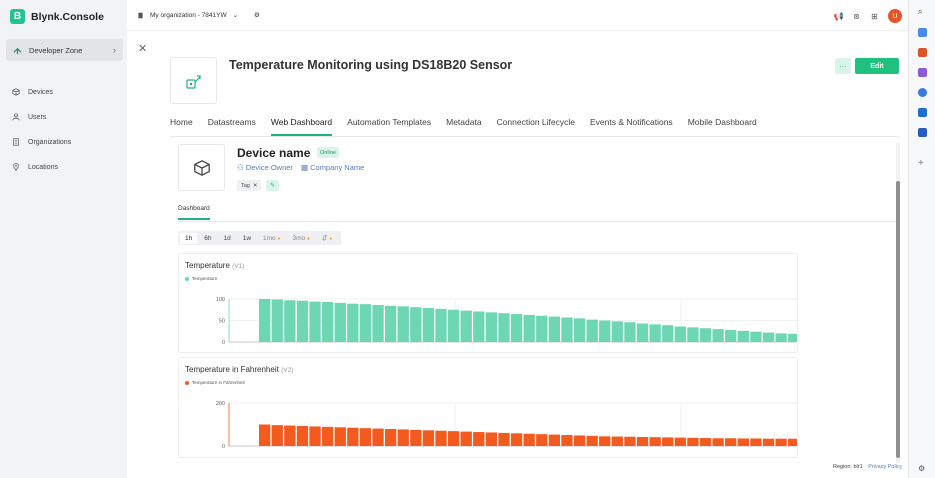  What do you see at coordinates (302, 238) in the screenshot?
I see `range-3mo: 3mo ●` at bounding box center [302, 238].